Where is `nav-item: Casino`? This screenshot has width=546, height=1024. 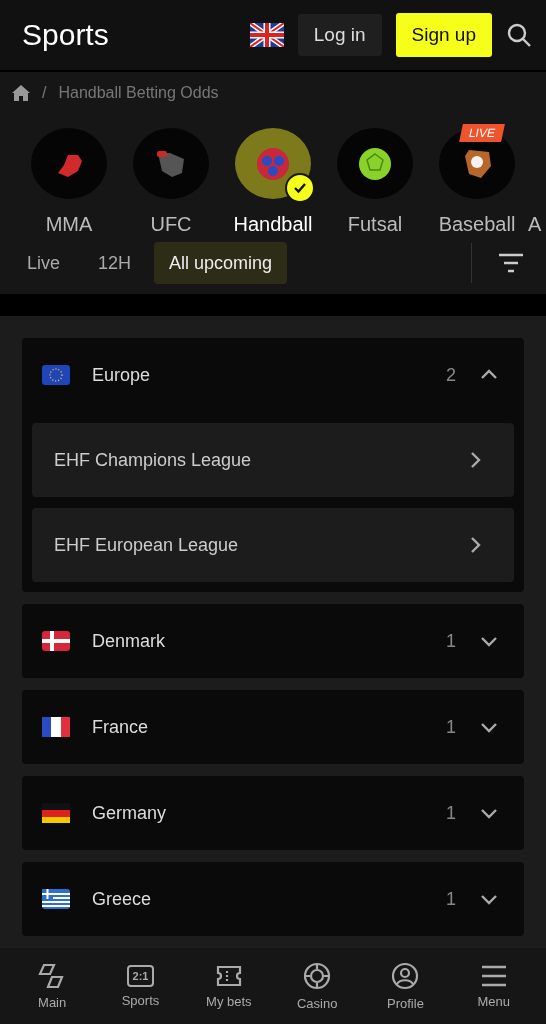
nav-item: Casino is located at coordinates (317, 986).